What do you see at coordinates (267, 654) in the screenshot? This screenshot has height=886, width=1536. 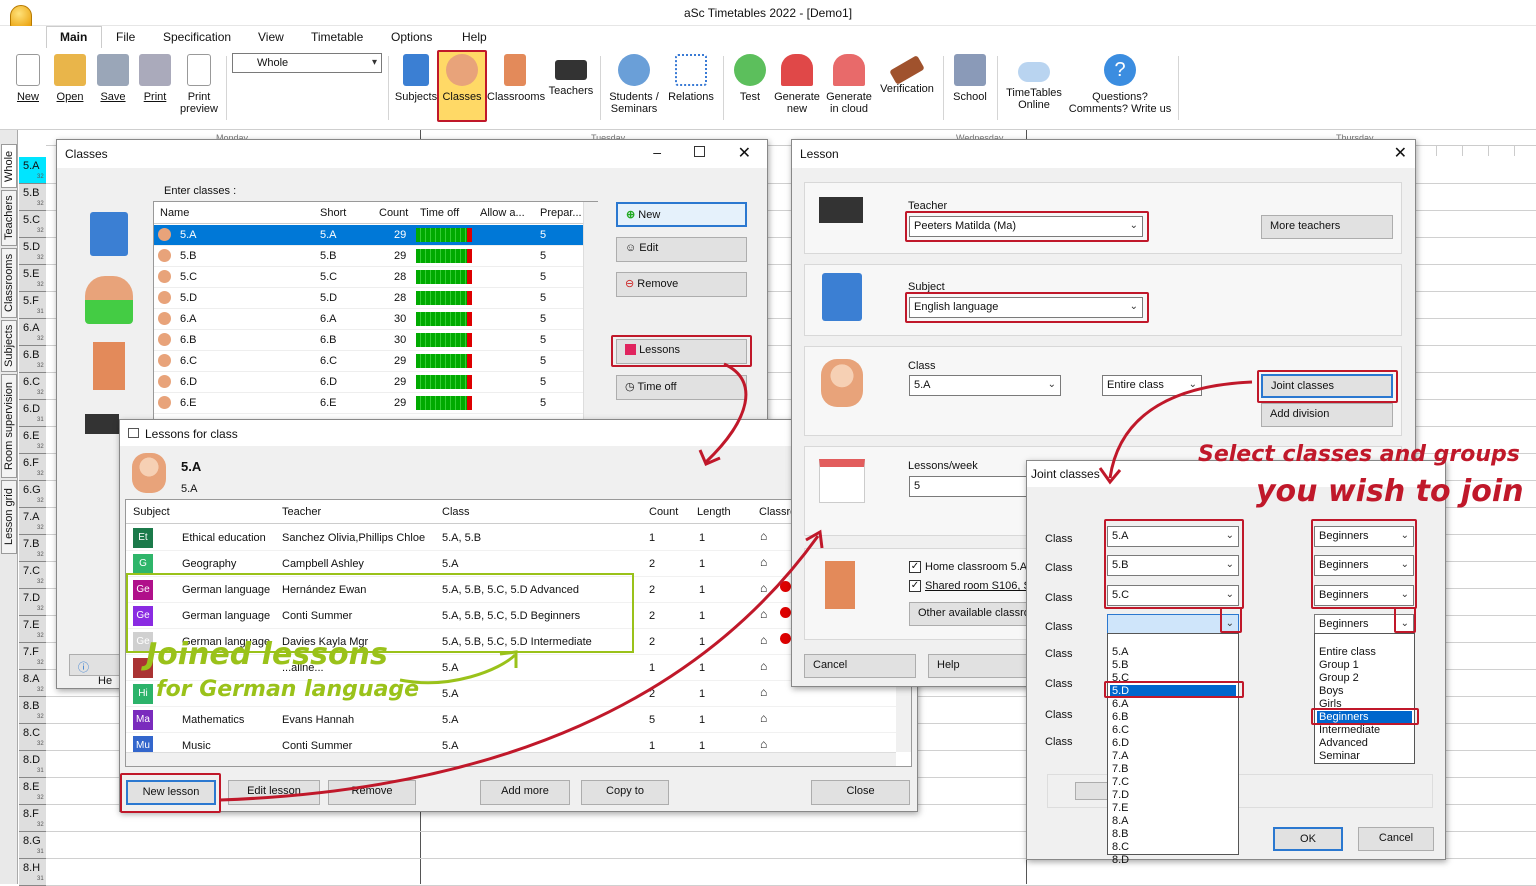 I see `annotation-joined-lessons: Joined lessons` at bounding box center [267, 654].